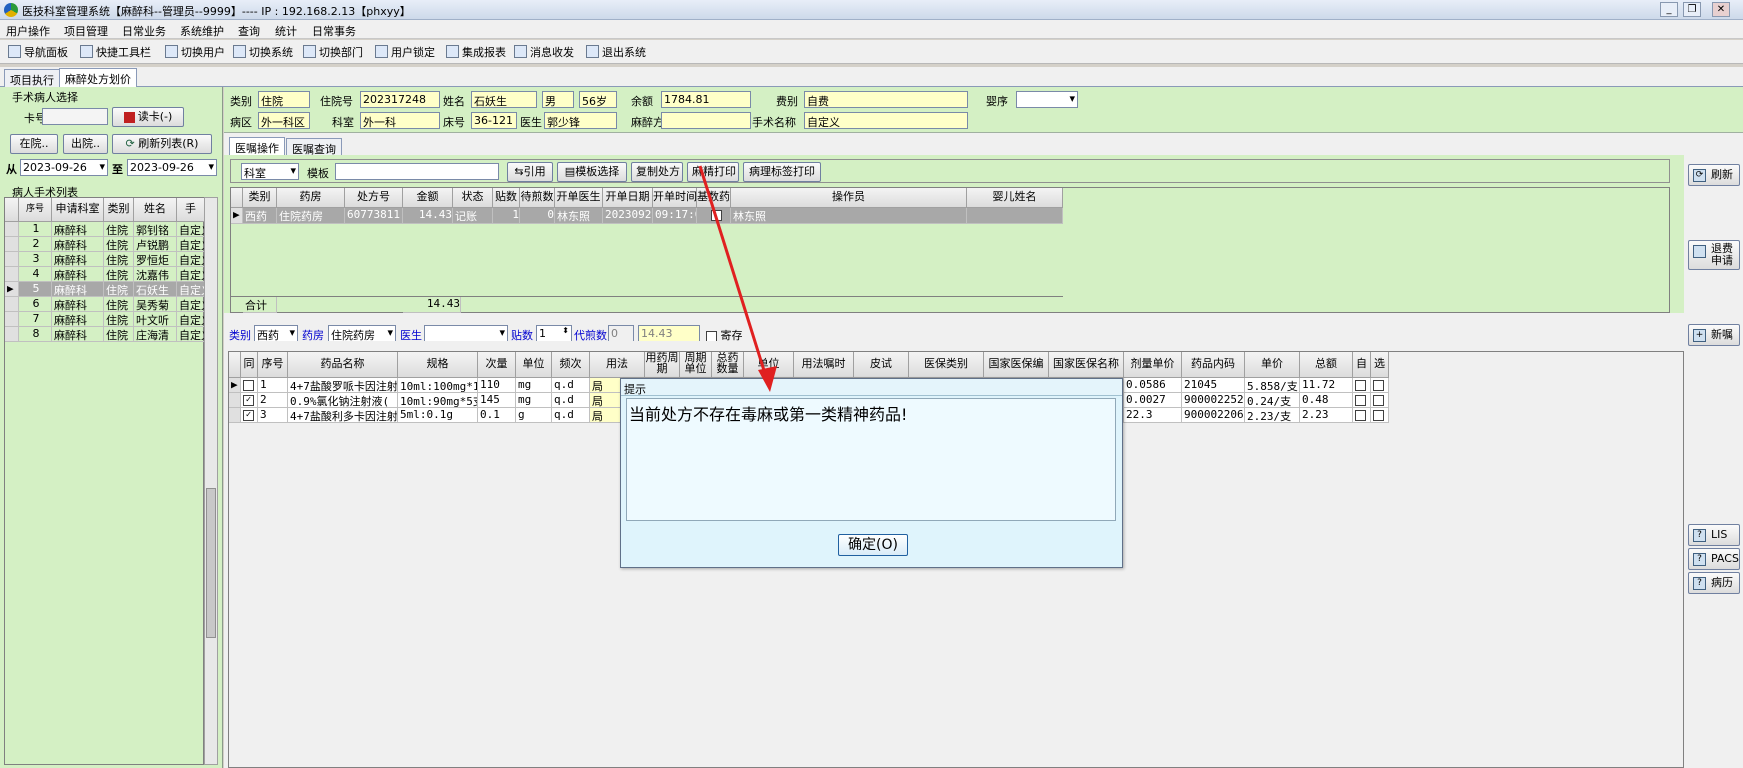 The width and height of the screenshot is (1743, 768). Describe the element at coordinates (769, 365) in the screenshot. I see `drug-col-header-11: 单位` at that location.